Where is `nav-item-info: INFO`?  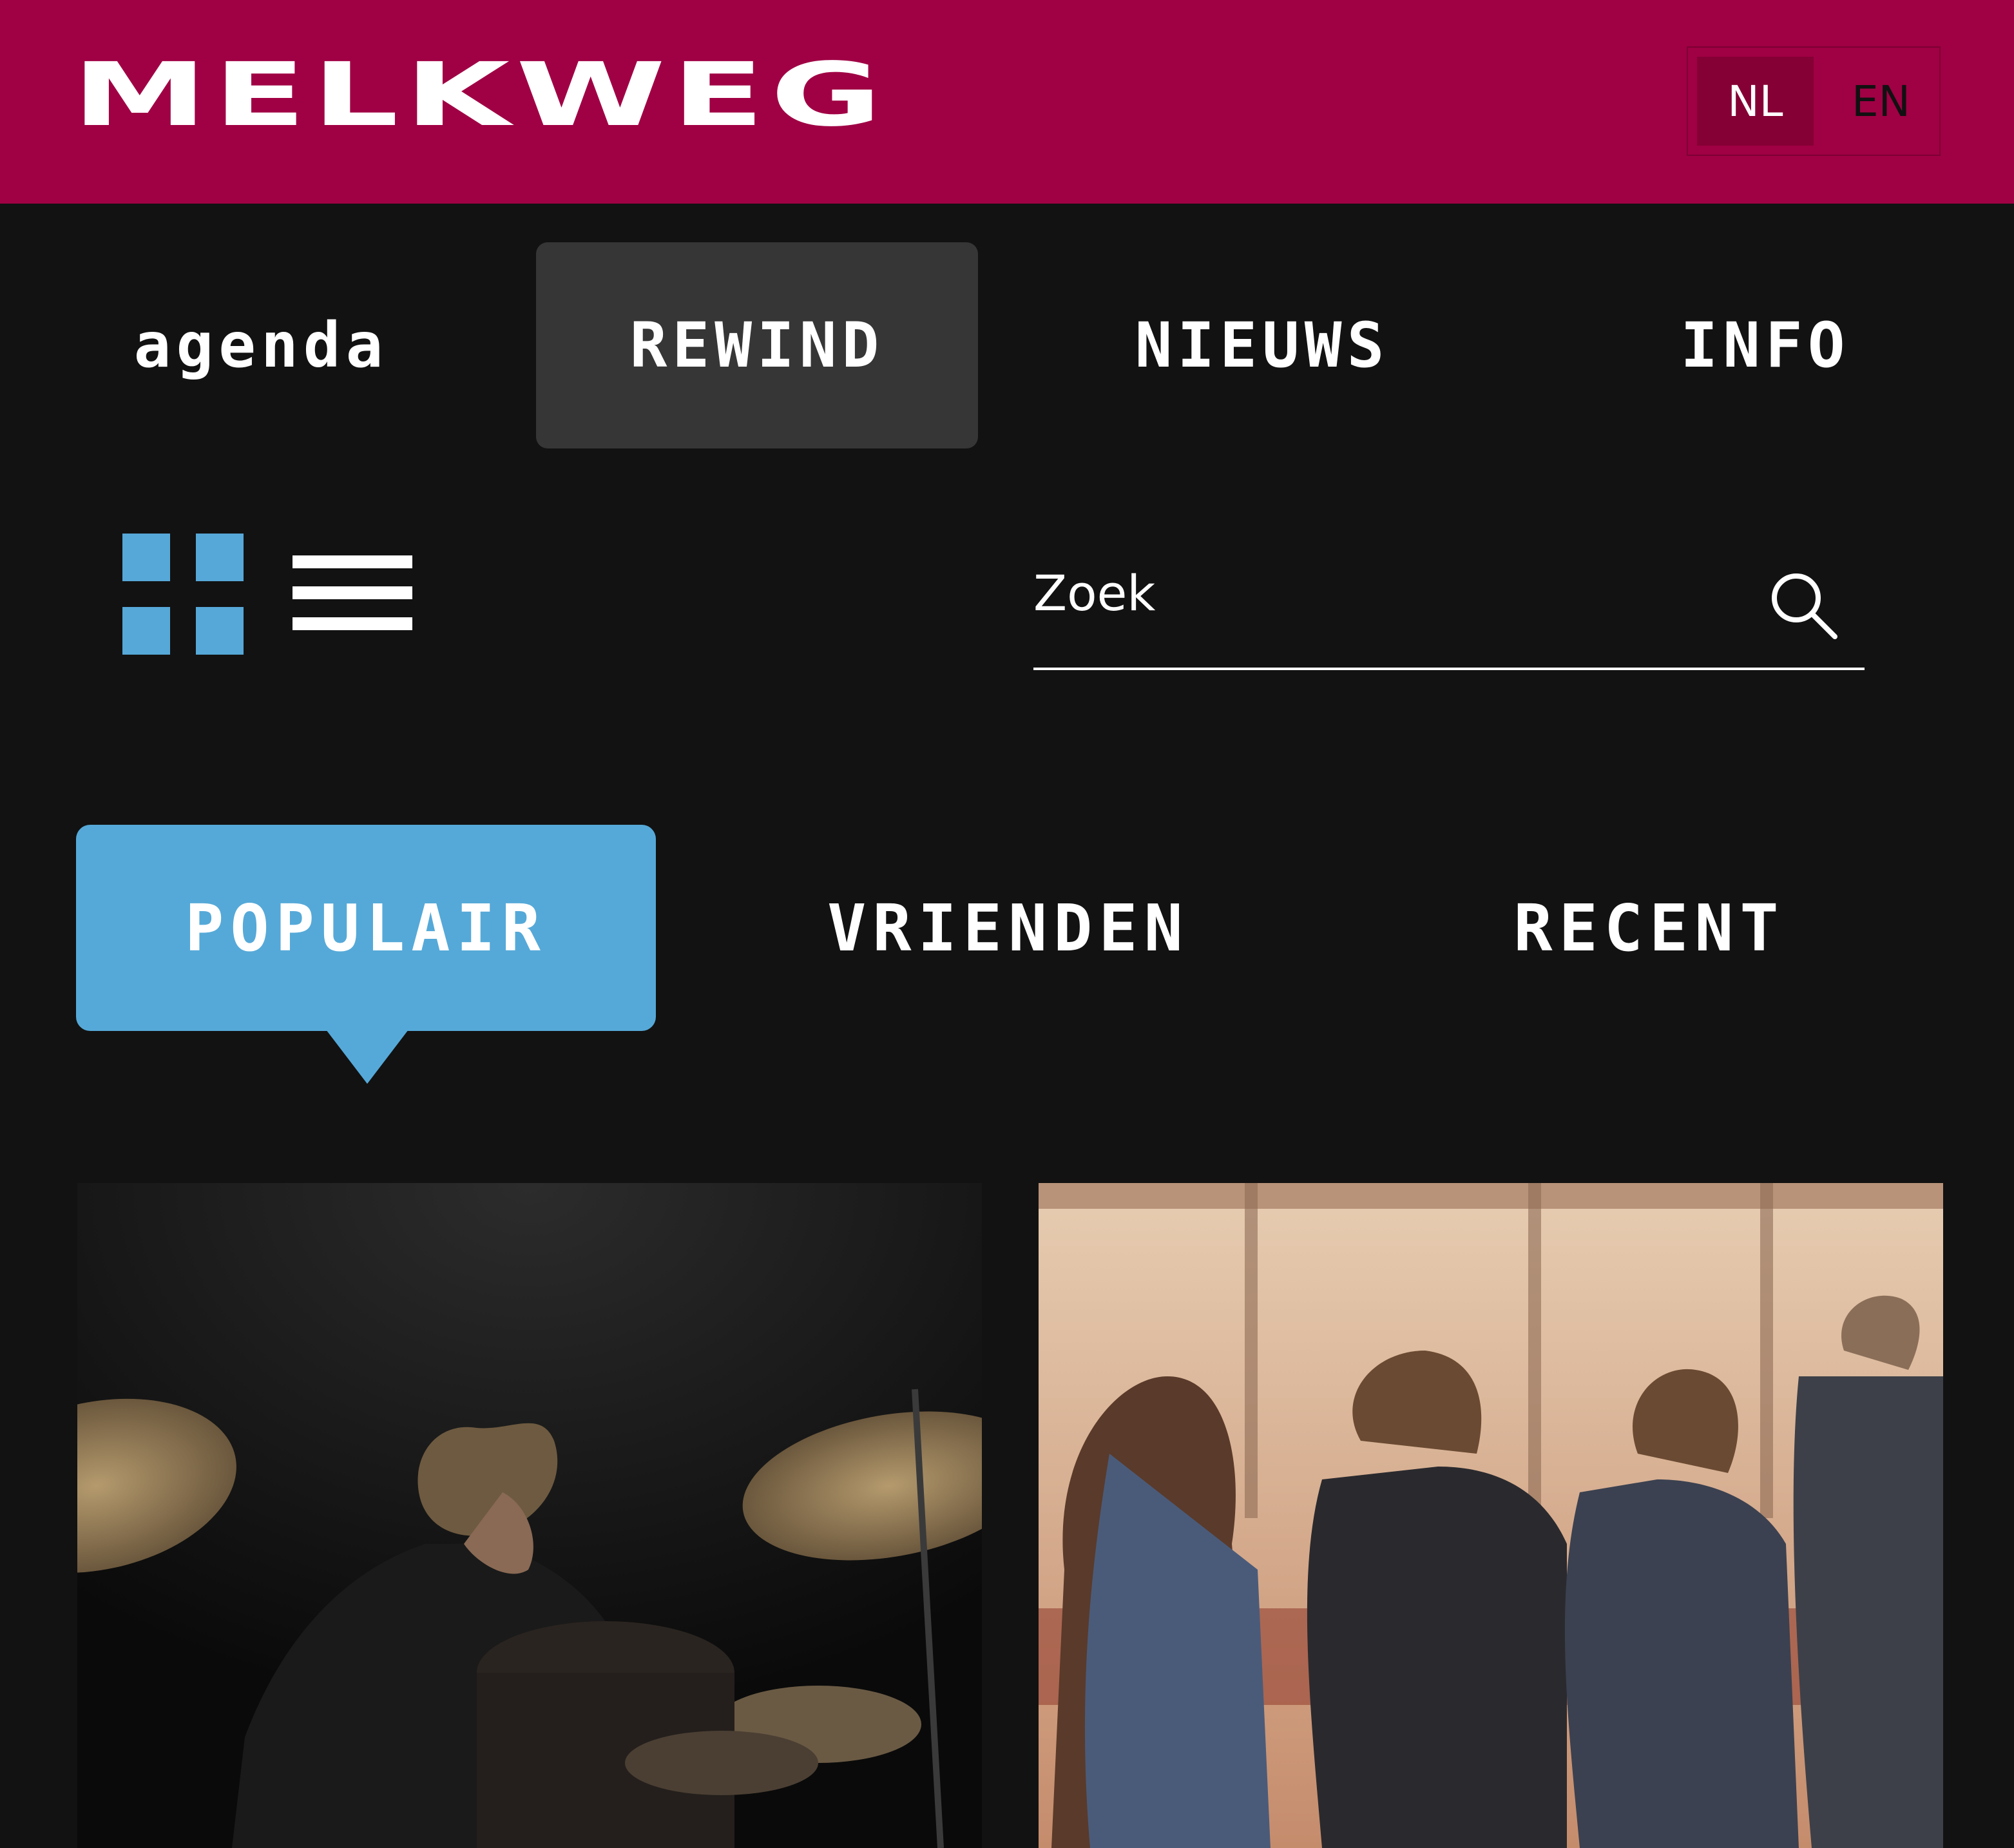 nav-item-info: INFO is located at coordinates (1765, 345).